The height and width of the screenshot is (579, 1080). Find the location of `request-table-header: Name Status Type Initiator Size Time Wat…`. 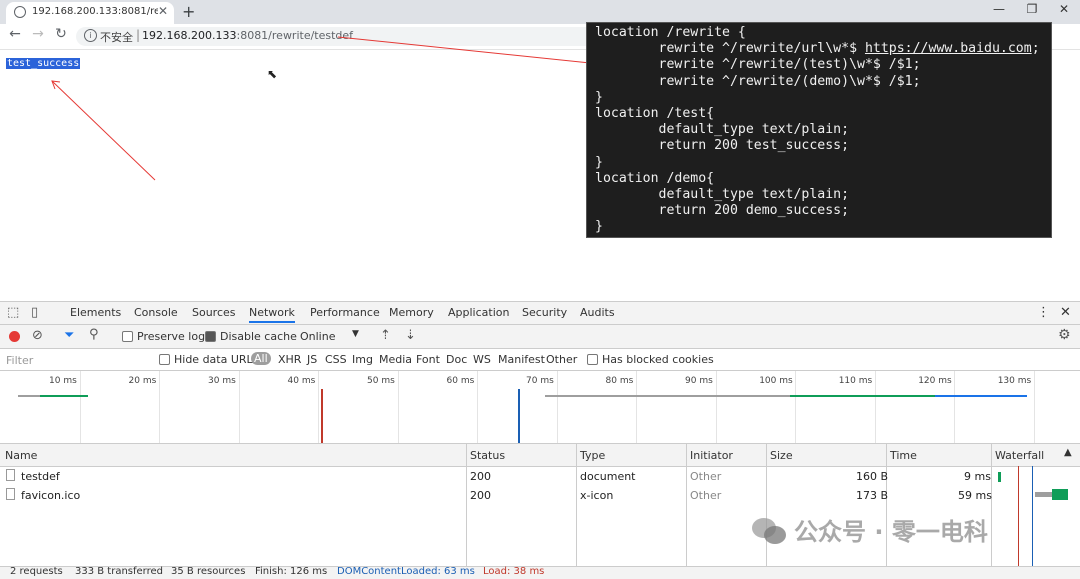

request-table-header: Name Status Type Initiator Size Time Wat… is located at coordinates (540, 455).